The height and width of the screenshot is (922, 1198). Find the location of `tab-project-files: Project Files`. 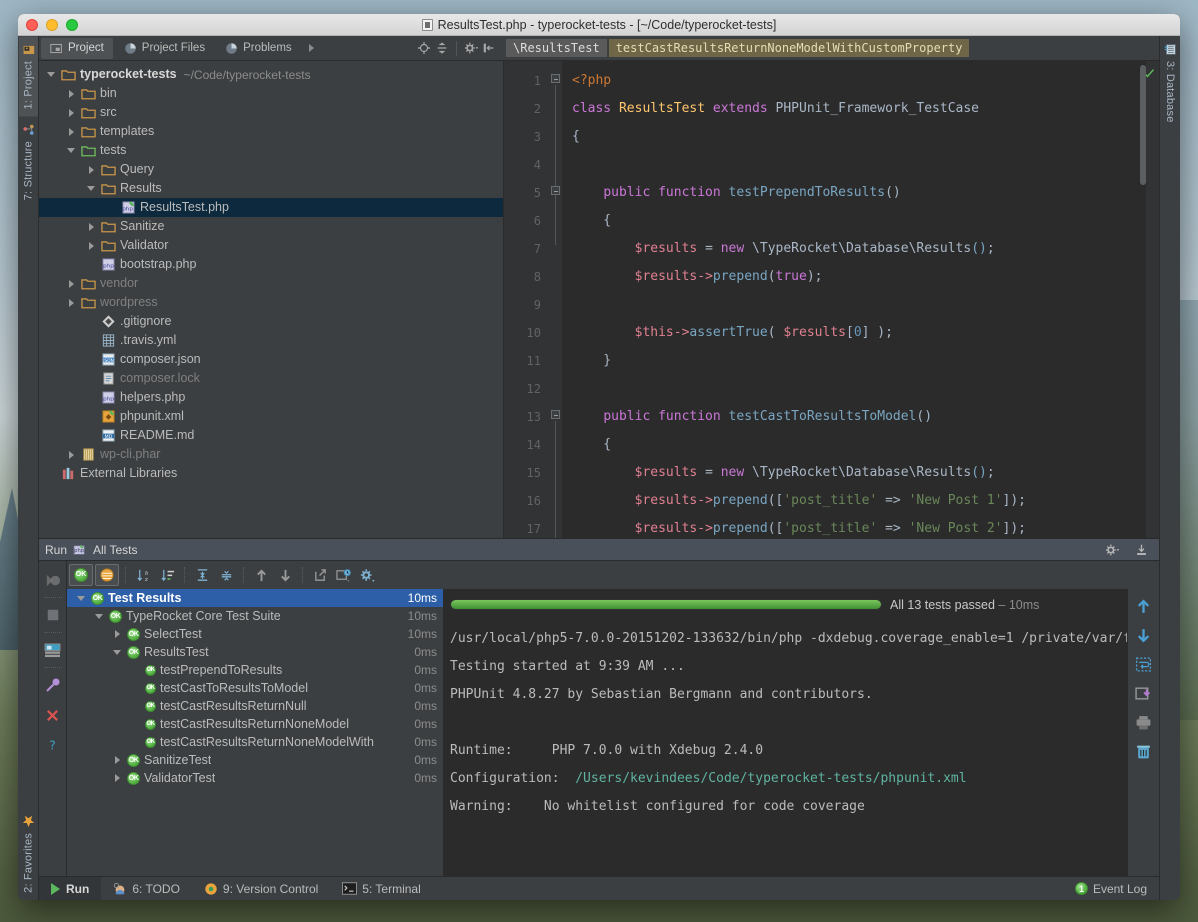

tab-project-files: Project Files is located at coordinates (164, 48).